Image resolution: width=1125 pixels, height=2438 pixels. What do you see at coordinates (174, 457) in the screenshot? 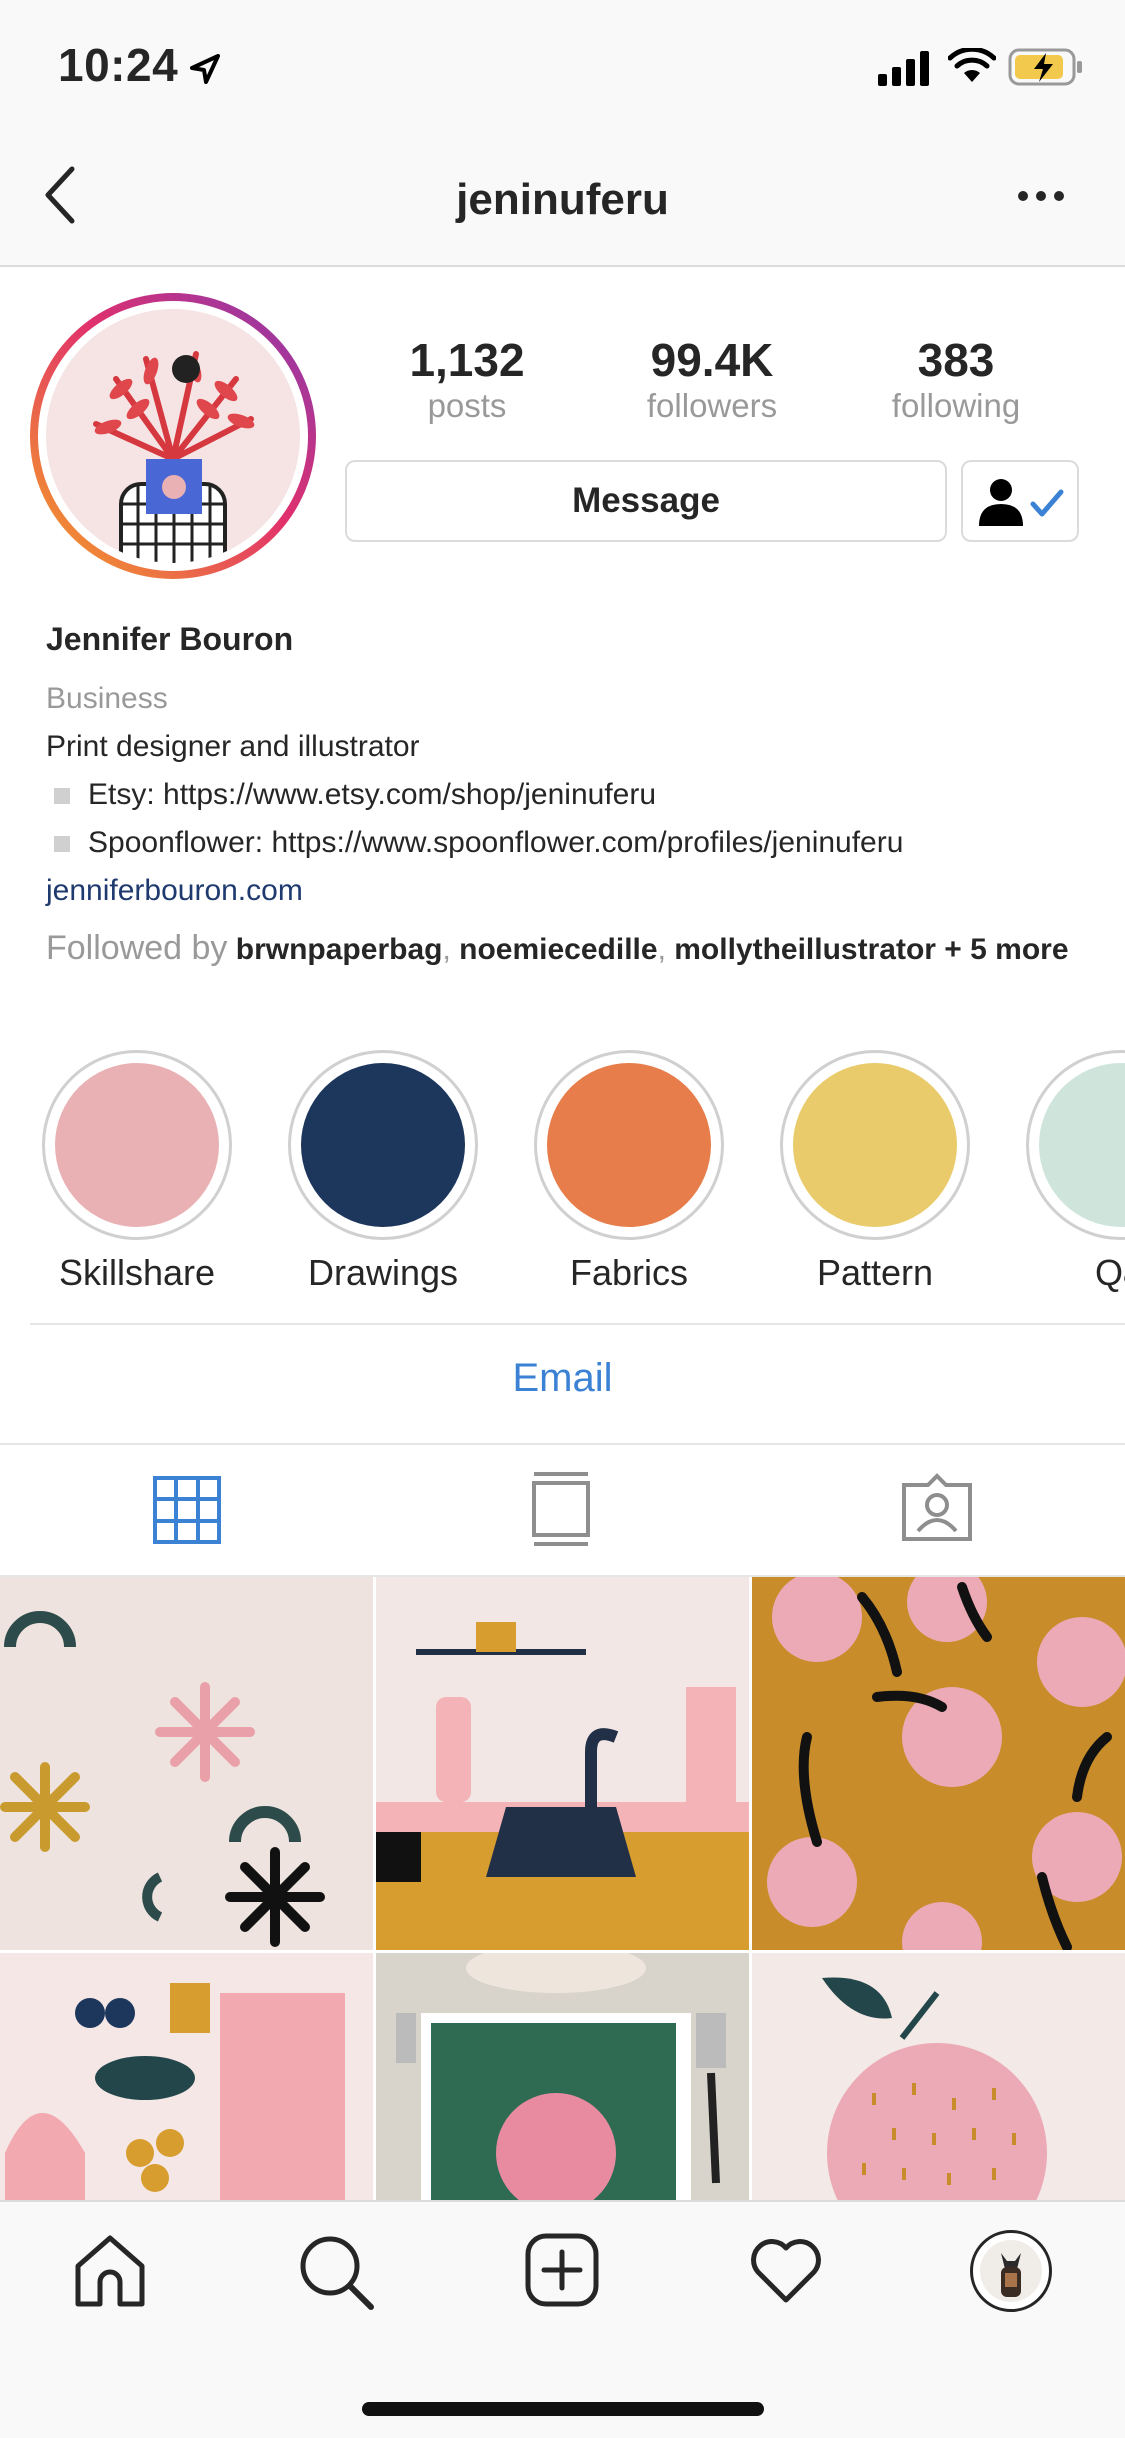
I see `avatar-illustration` at bounding box center [174, 457].